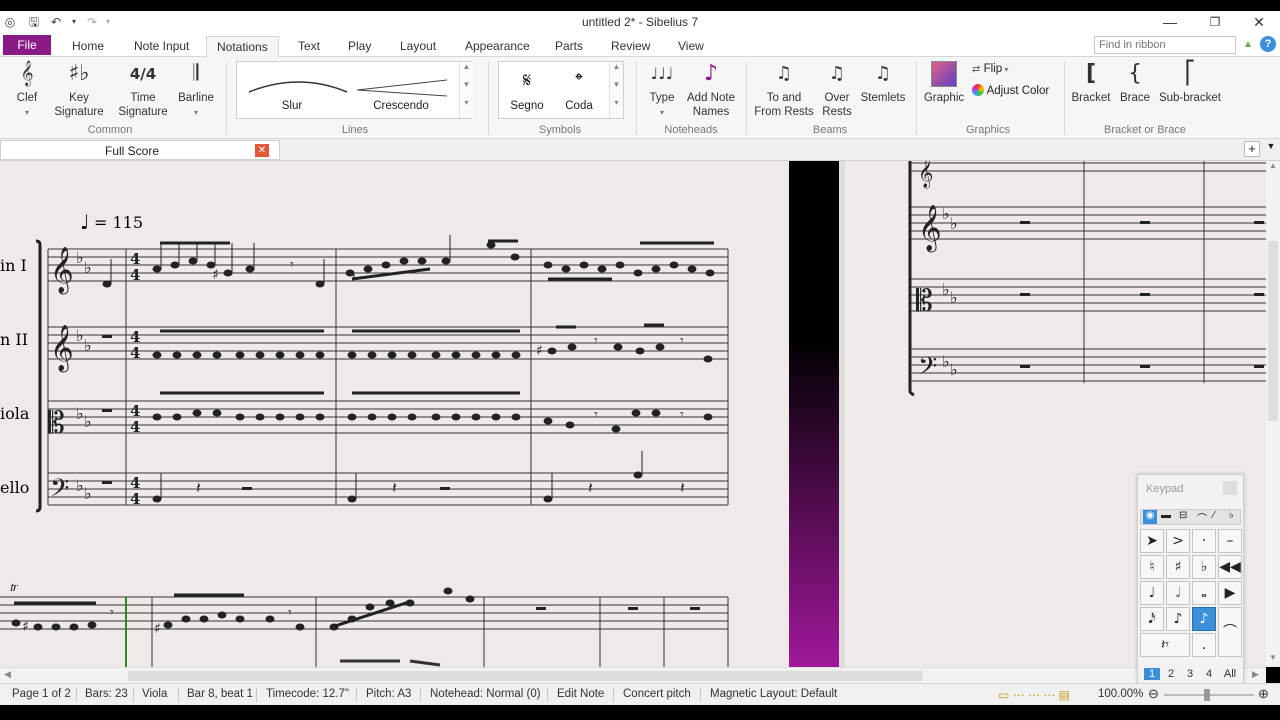 Image resolution: width=1280 pixels, height=720 pixels. I want to click on keypad-staccato-button: ·, so click(1204, 541).